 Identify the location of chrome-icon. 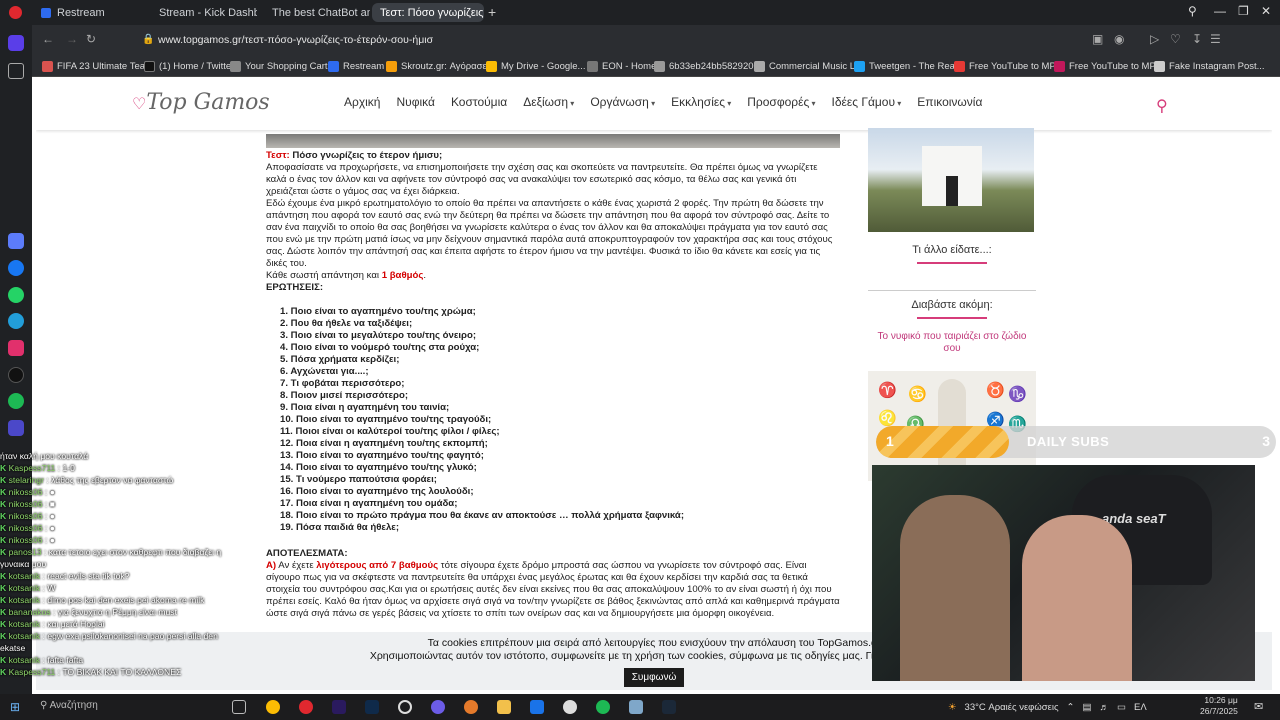
(273, 707).